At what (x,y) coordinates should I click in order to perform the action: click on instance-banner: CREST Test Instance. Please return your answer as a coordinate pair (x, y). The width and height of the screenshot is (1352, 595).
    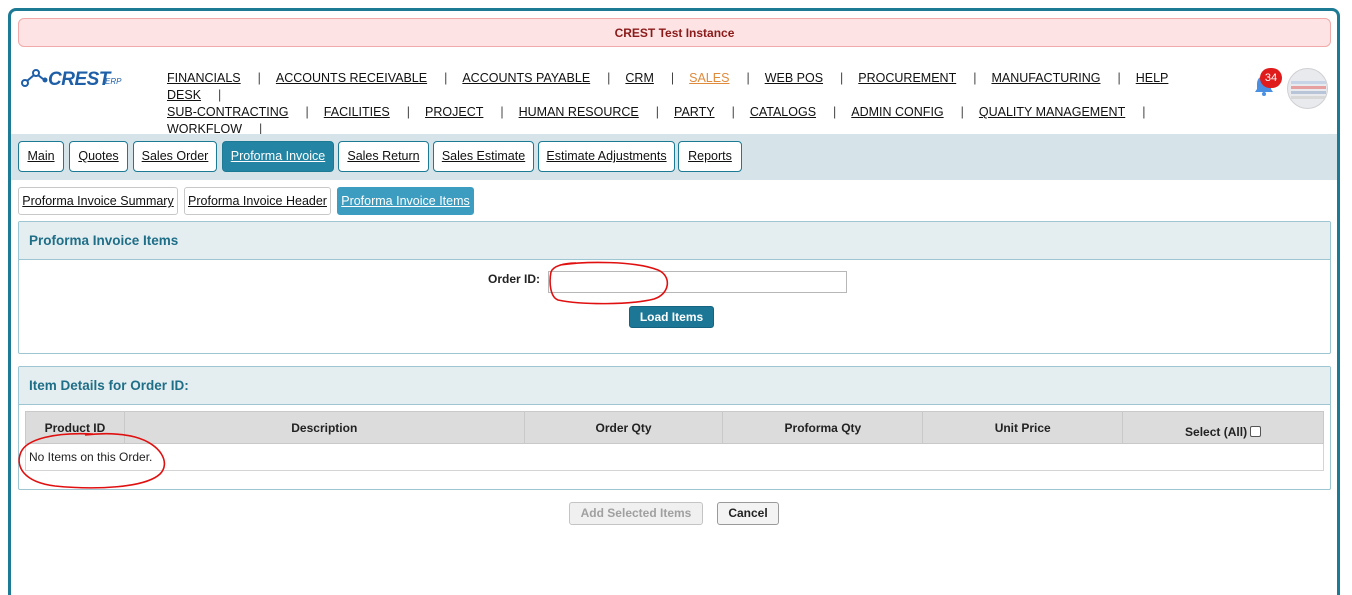
    Looking at the image, I should click on (674, 32).